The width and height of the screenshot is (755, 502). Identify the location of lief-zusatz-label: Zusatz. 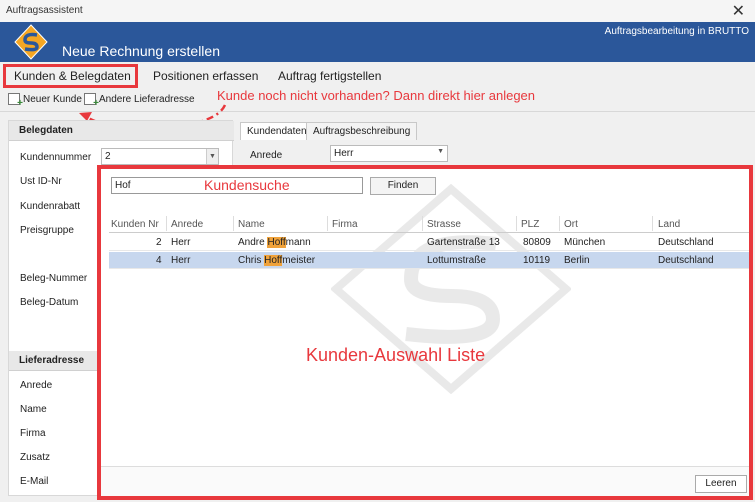
(35, 457).